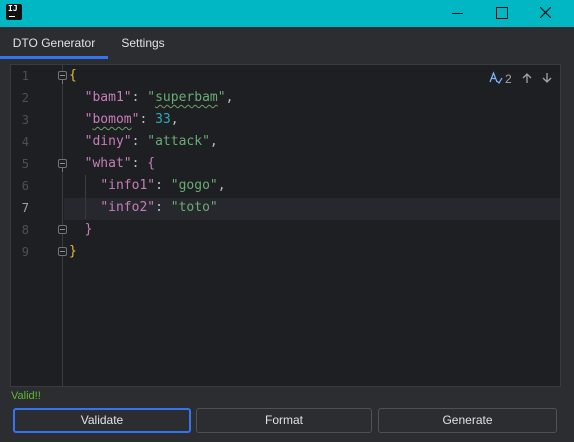 This screenshot has height=442, width=574. Describe the element at coordinates (25, 142) in the screenshot. I see `line-number: 4` at that location.